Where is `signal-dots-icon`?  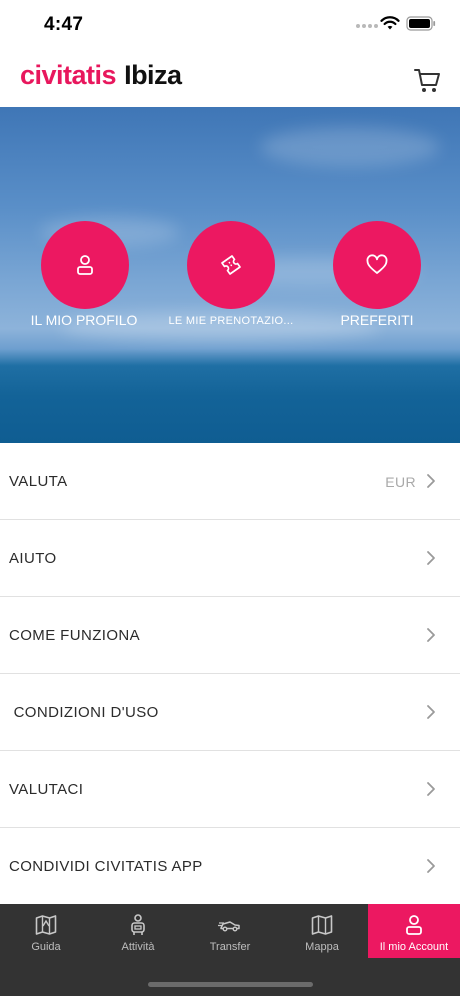
signal-dots-icon is located at coordinates (367, 26).